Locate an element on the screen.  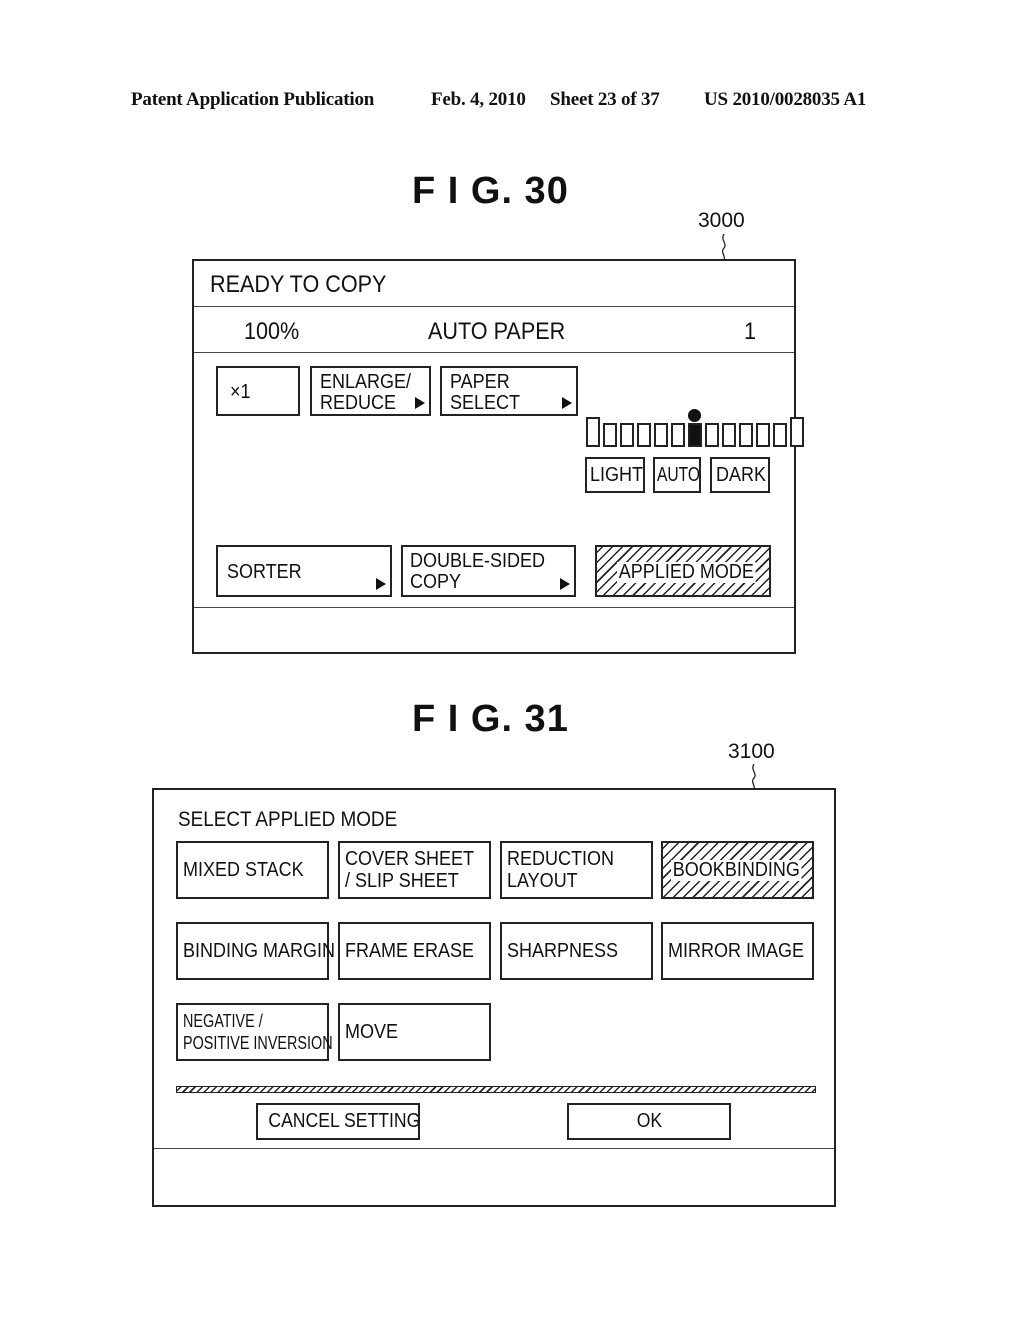
mode-button-label: SHARPNESS is located at coordinates (563, 951).